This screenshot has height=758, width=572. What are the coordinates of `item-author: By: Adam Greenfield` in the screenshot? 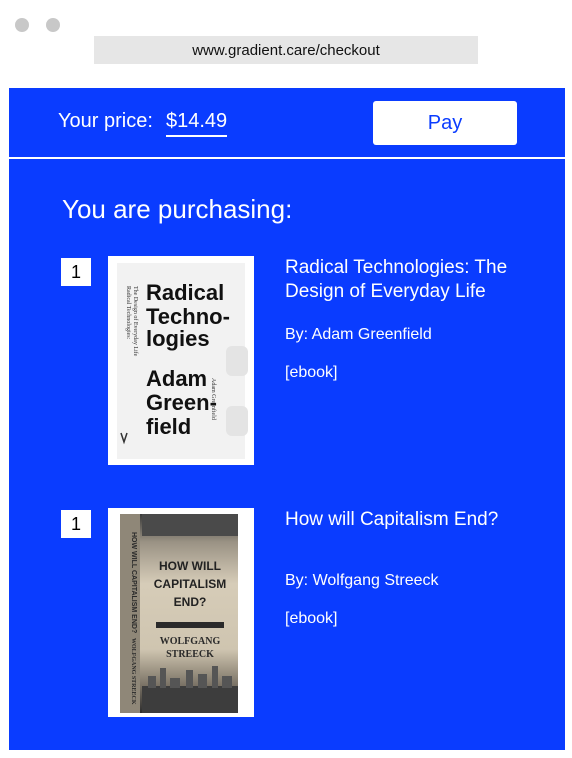 It's located at (358, 334).